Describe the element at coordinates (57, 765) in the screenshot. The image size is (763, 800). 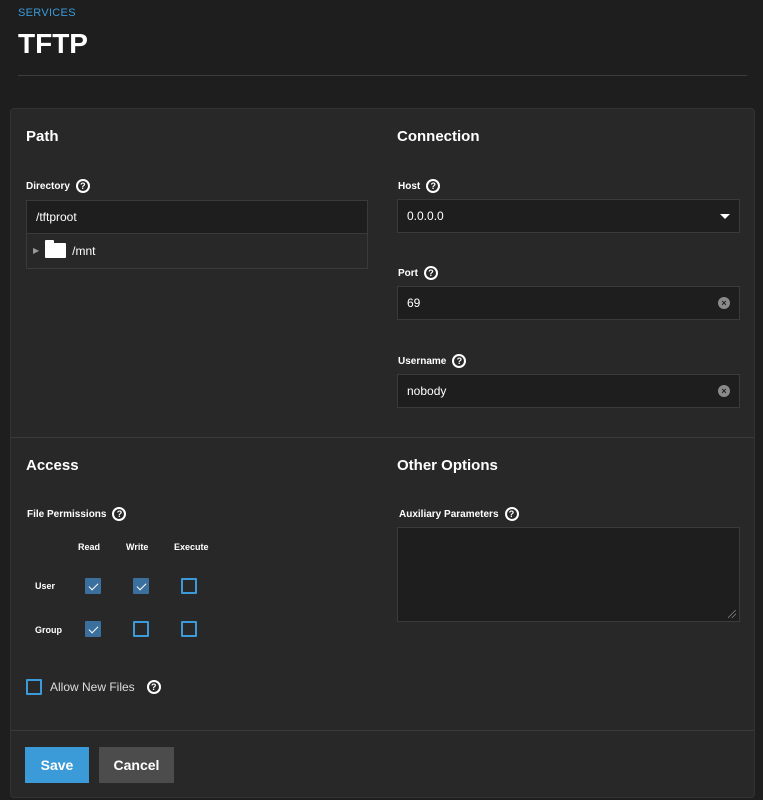
I see `save-button: Save` at that location.